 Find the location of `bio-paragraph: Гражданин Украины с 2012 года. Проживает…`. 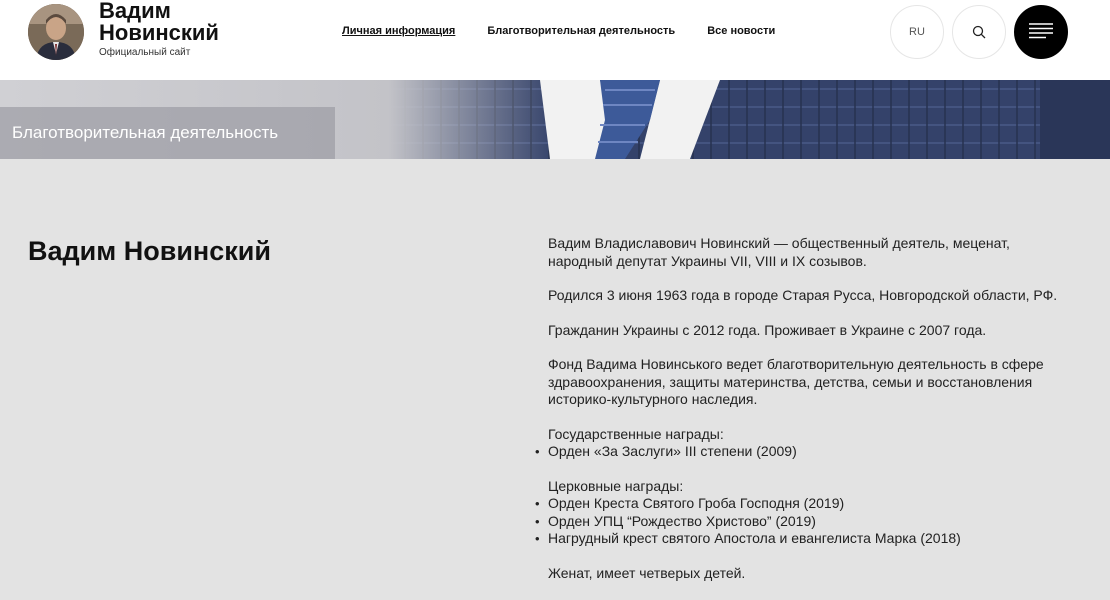

bio-paragraph: Гражданин Украины с 2012 года. Проживает… is located at coordinates (767, 329).